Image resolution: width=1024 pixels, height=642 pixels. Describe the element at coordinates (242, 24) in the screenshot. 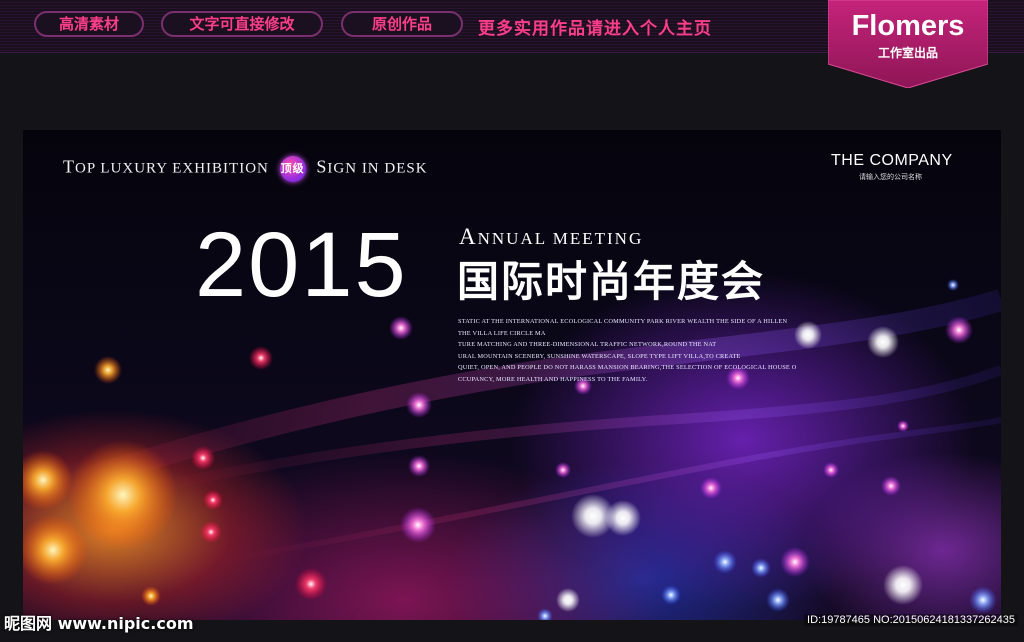

I see `pill-editable-text: 文字可直接修改` at that location.